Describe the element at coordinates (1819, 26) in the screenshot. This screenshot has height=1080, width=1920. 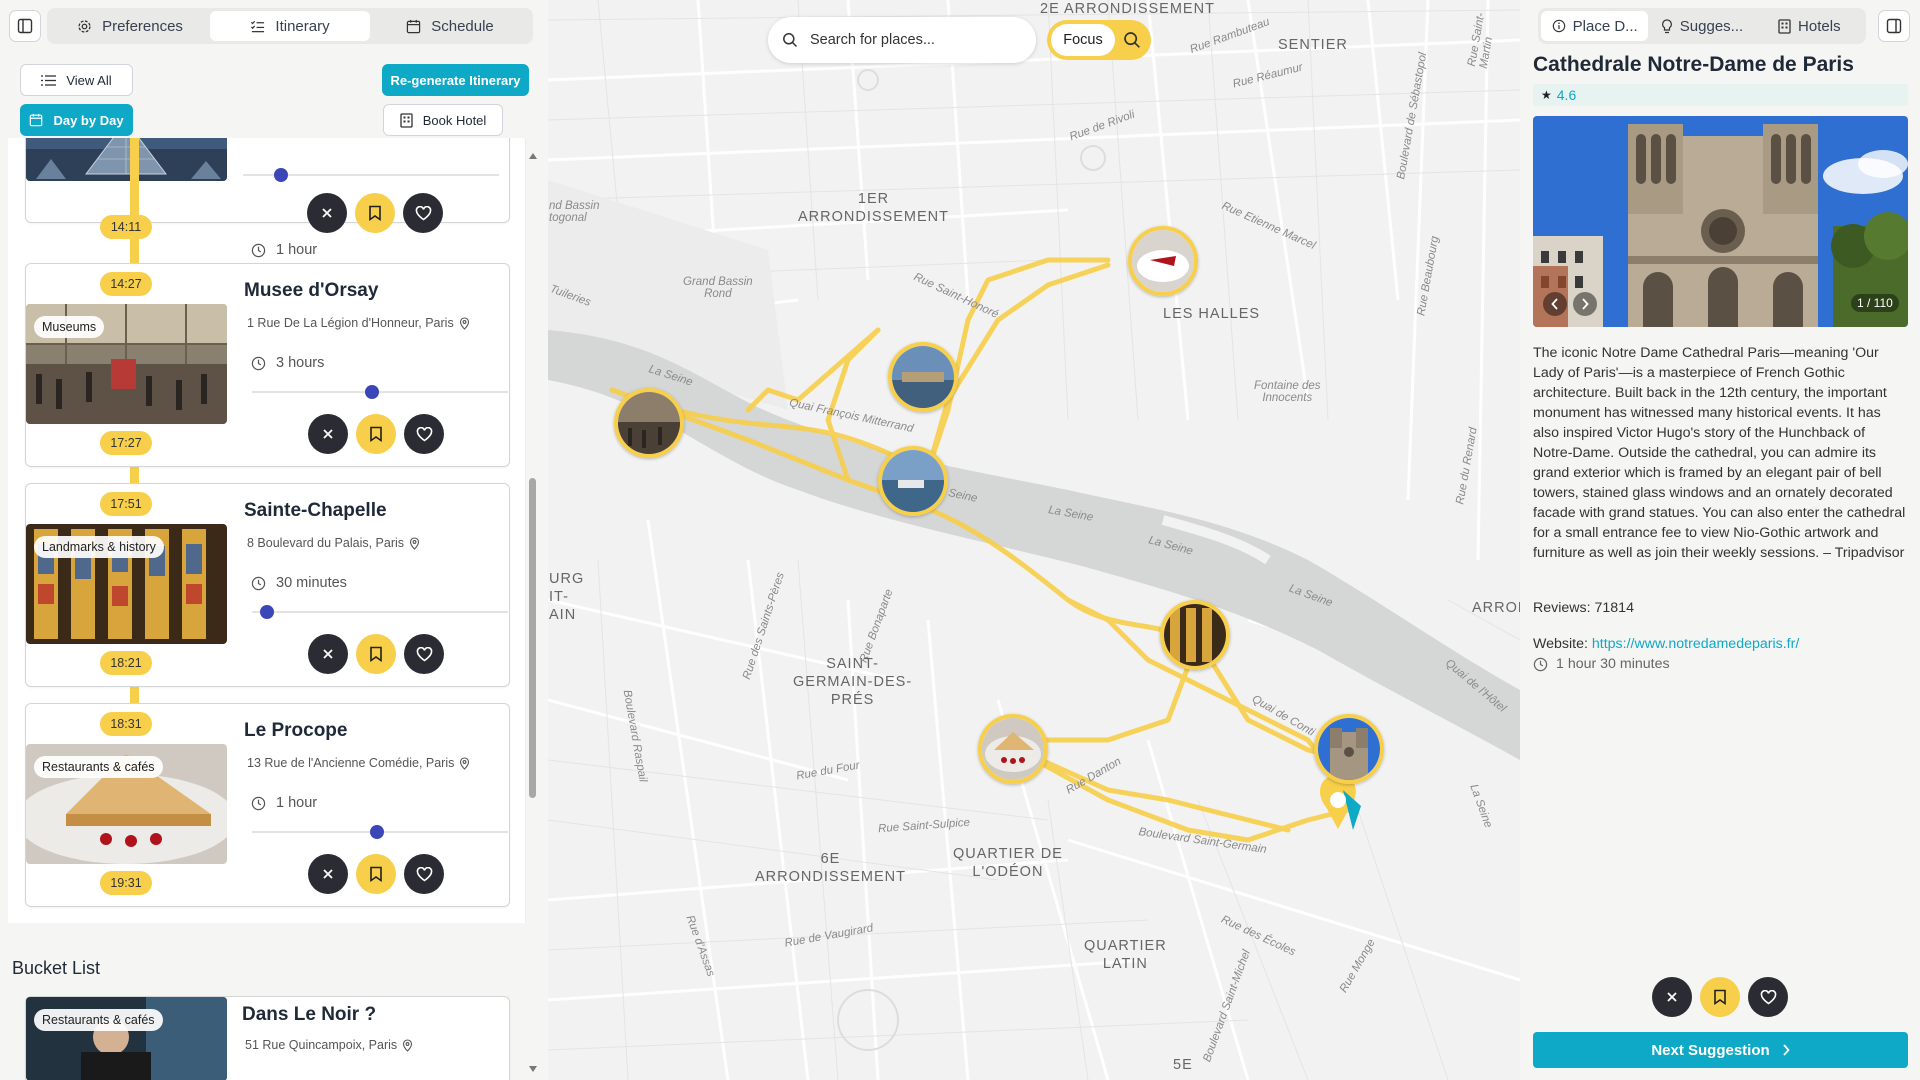
I see `tab-label: Hotels` at that location.